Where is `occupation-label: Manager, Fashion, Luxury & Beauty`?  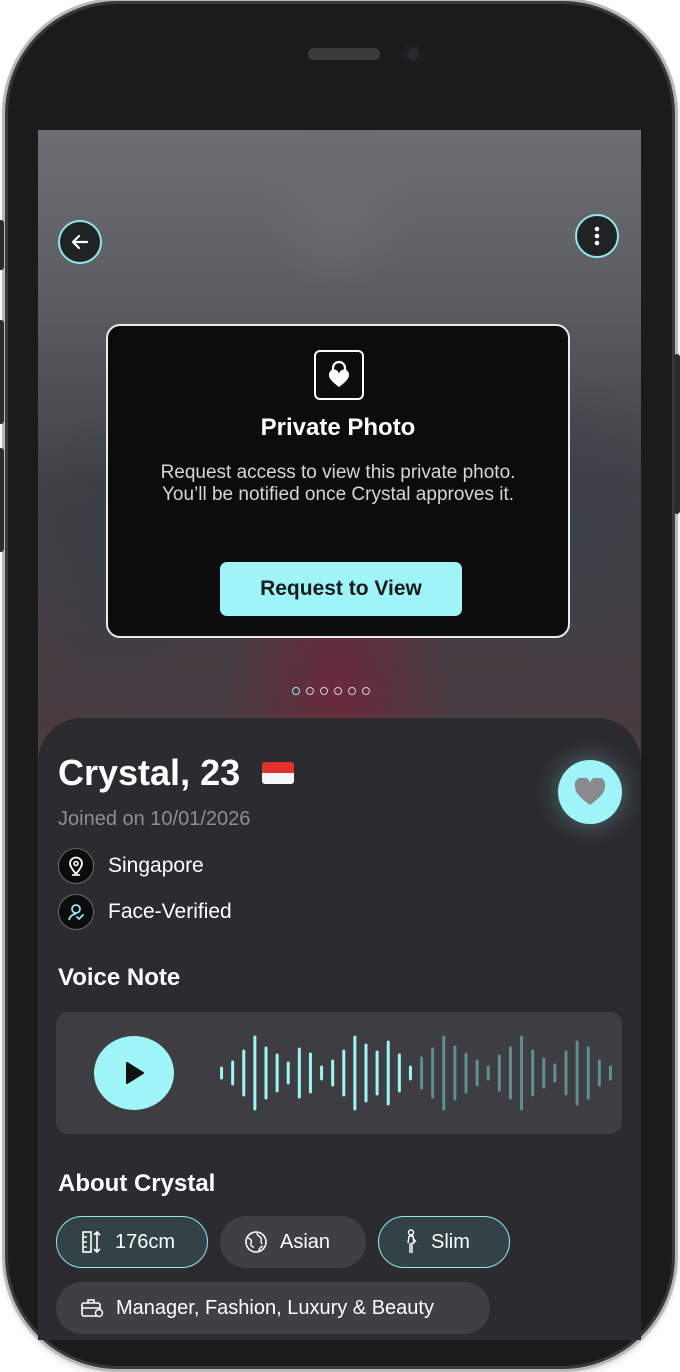 occupation-label: Manager, Fashion, Luxury & Beauty is located at coordinates (275, 1307).